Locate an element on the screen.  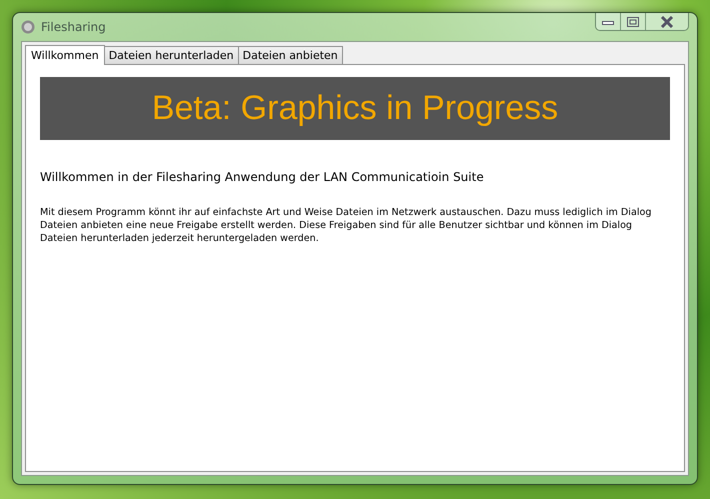
maximize-icon is located at coordinates (633, 21).